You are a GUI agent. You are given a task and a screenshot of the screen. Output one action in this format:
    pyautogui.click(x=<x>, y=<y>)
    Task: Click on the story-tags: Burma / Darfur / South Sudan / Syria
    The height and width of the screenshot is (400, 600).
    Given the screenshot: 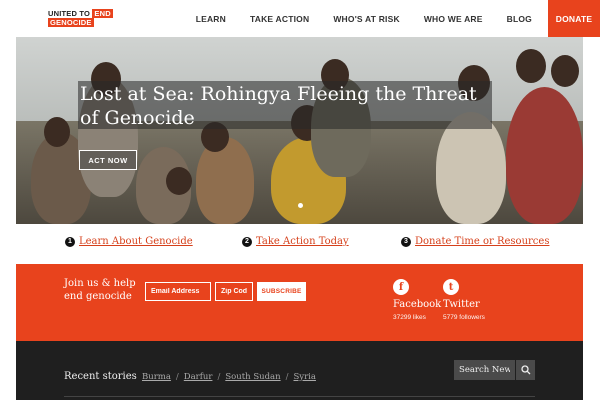 What is the action you would take?
    pyautogui.click(x=229, y=377)
    